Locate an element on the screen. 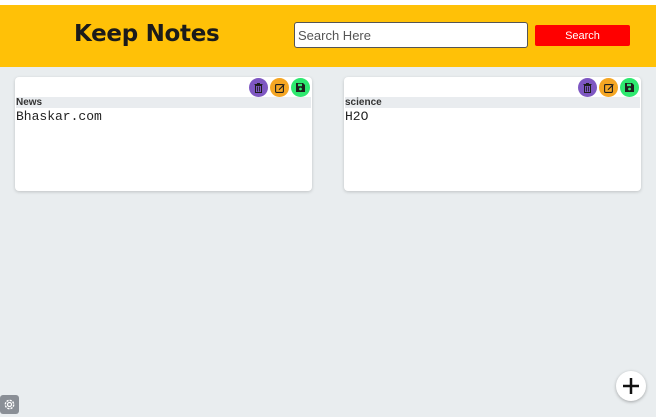 The image size is (660, 417). note-card: science H2O is located at coordinates (492, 134).